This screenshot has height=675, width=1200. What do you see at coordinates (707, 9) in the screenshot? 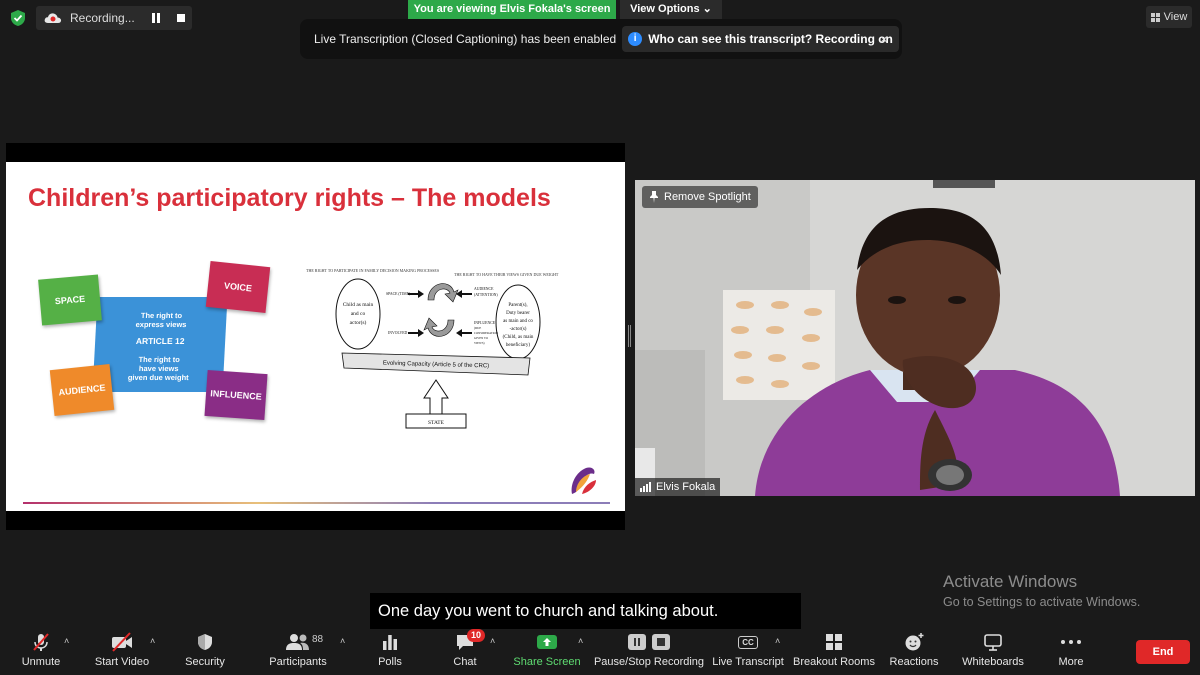
I see `chevron-down-icon: ⌄` at bounding box center [707, 9].